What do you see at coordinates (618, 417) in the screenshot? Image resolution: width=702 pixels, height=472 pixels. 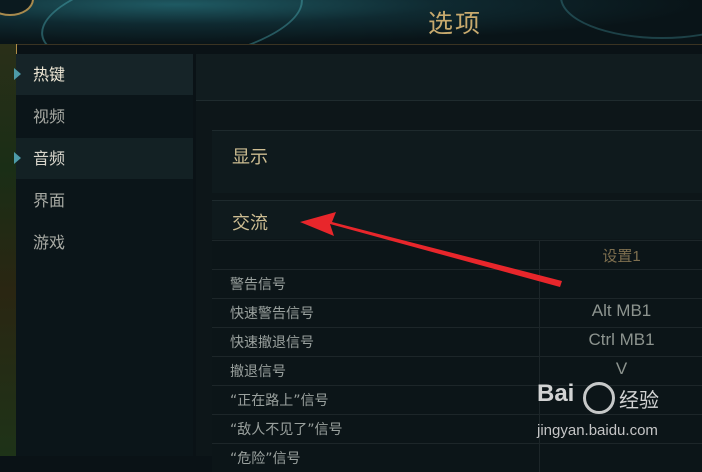 I see `baidu-jingyan-watermark: Bai 经验 jingyan.baidu.com` at bounding box center [618, 417].